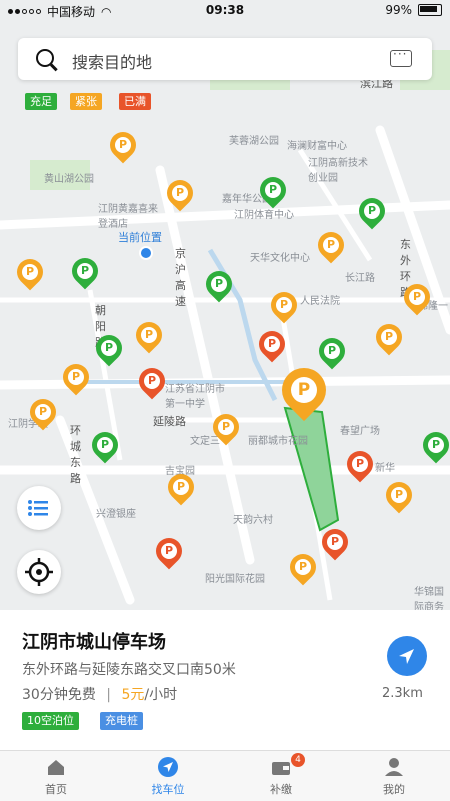 The width and height of the screenshot is (450, 801). Describe the element at coordinates (56, 767) in the screenshot. I see `home-icon` at that location.